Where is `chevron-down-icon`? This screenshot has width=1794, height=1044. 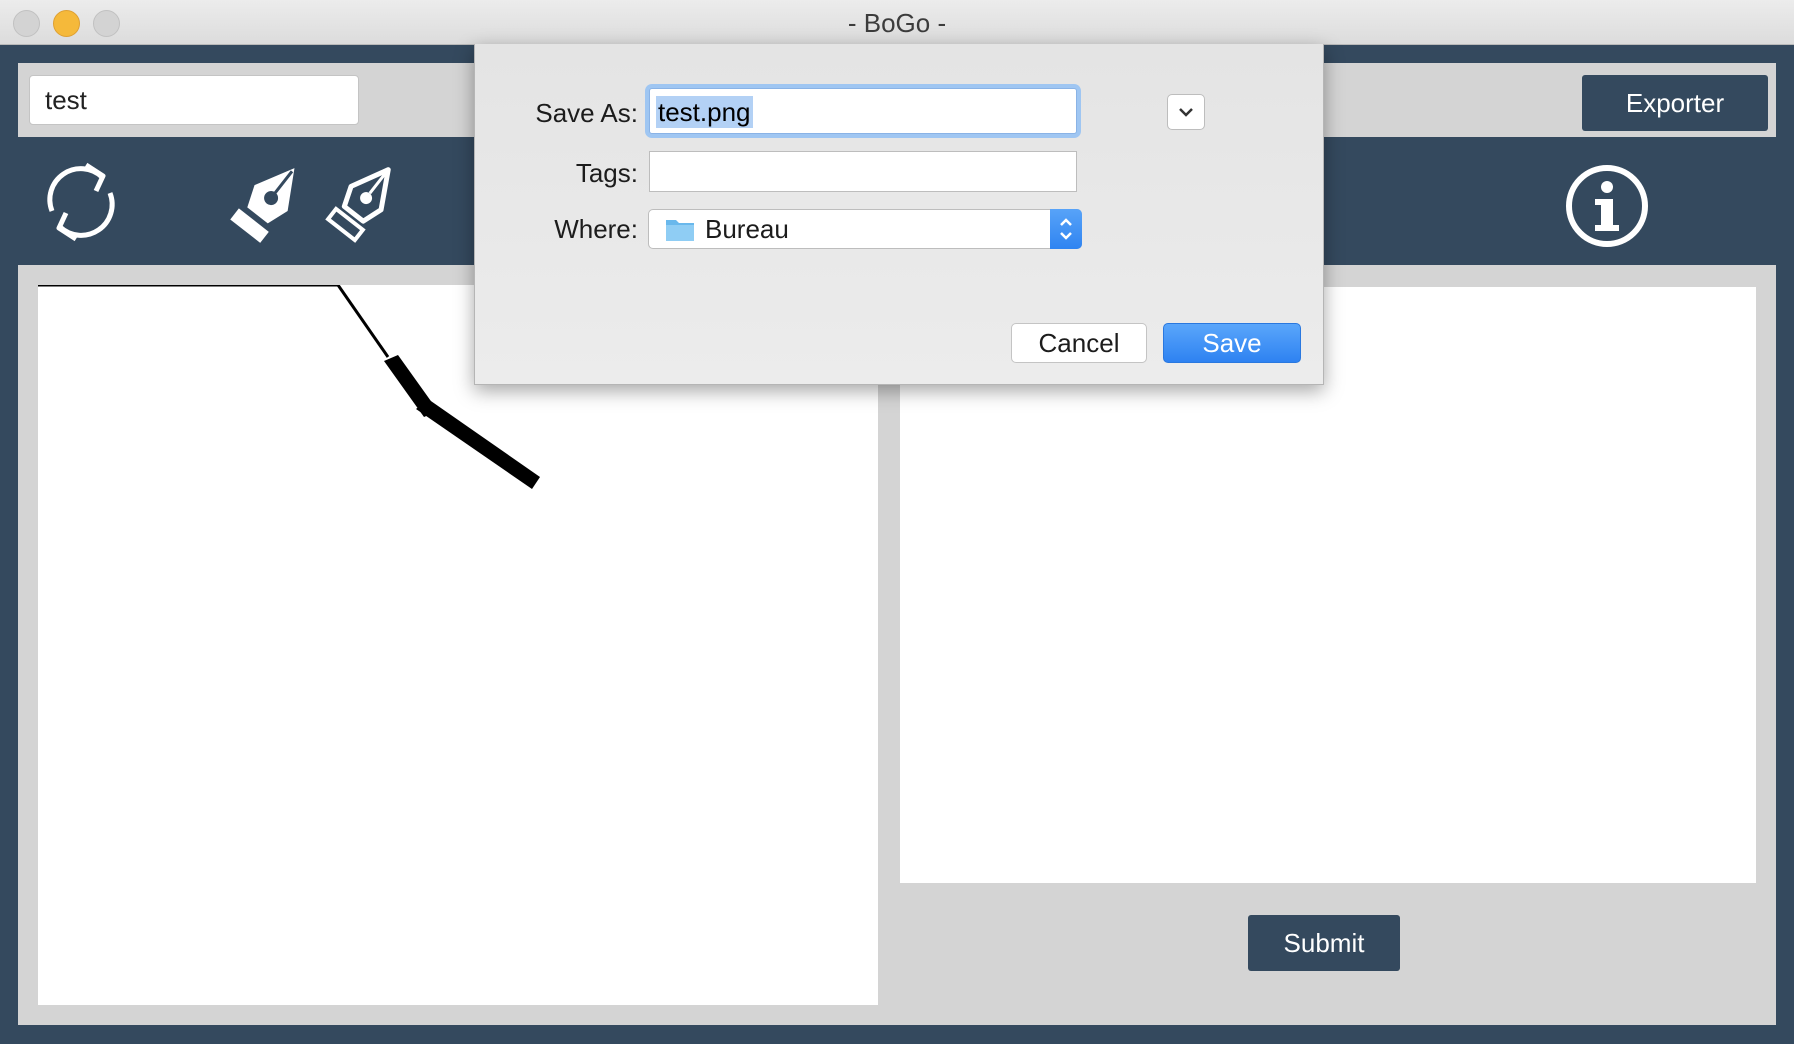
chevron-down-icon is located at coordinates (1186, 112).